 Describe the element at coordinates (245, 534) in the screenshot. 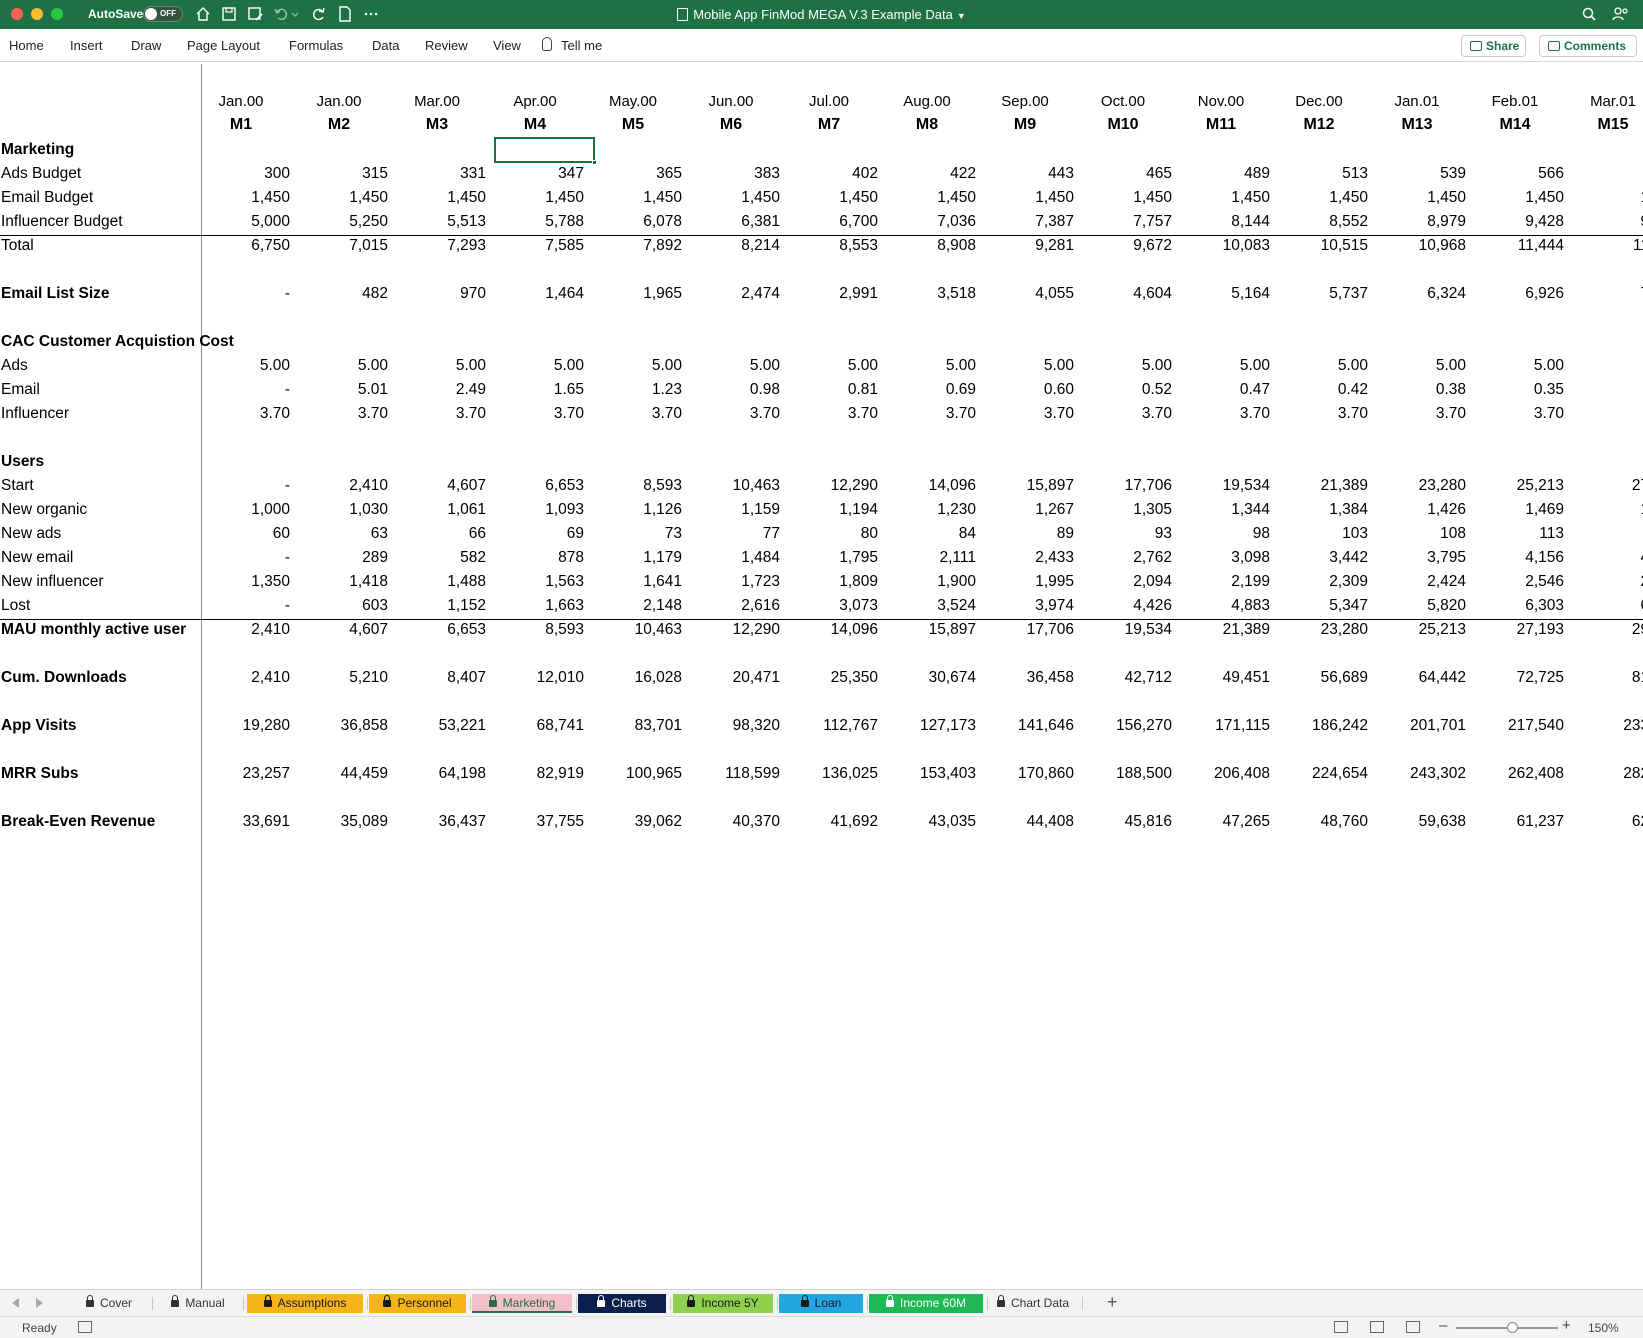

I see `table-cell: 60` at that location.